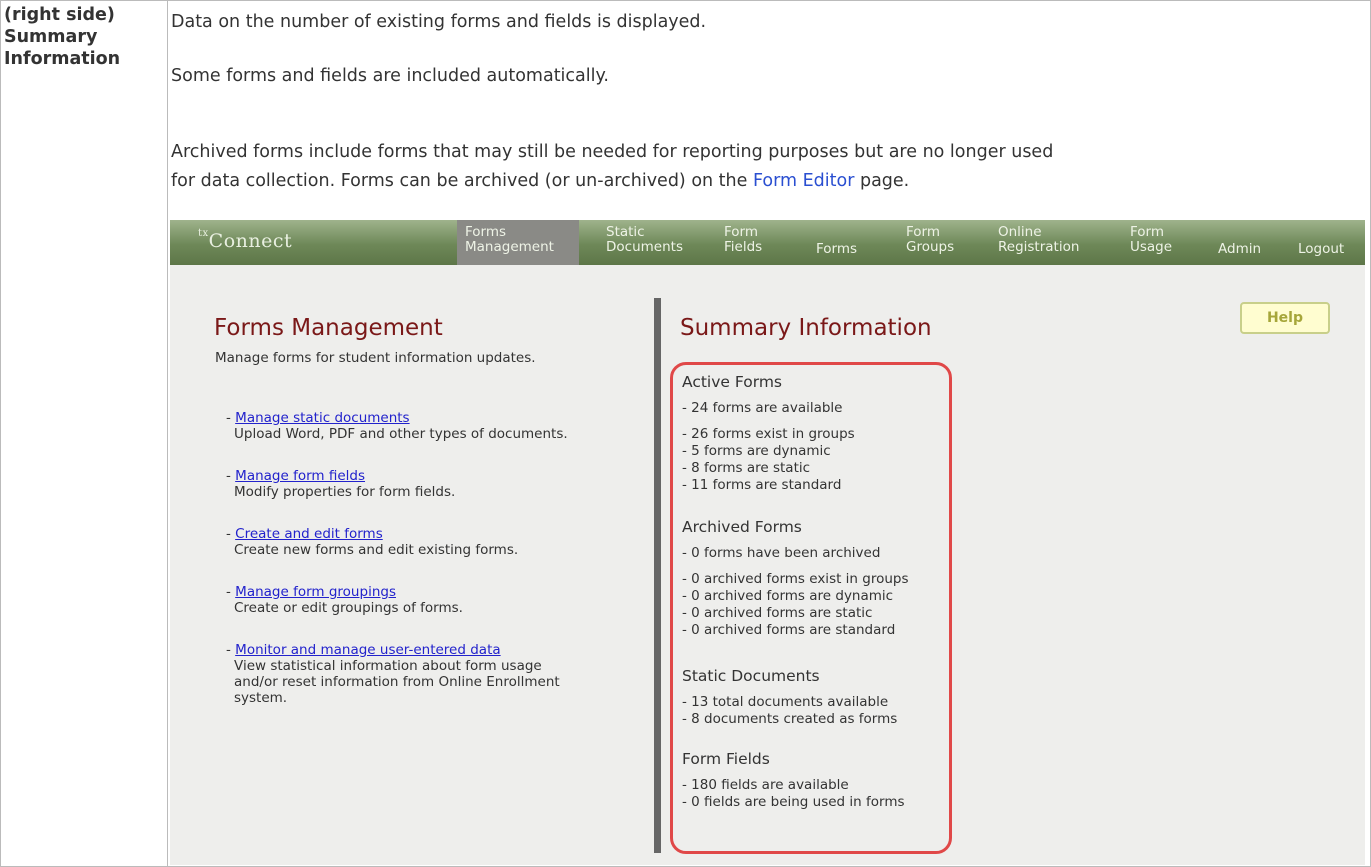  I want to click on summary-information-title: Summary Information, so click(806, 328).